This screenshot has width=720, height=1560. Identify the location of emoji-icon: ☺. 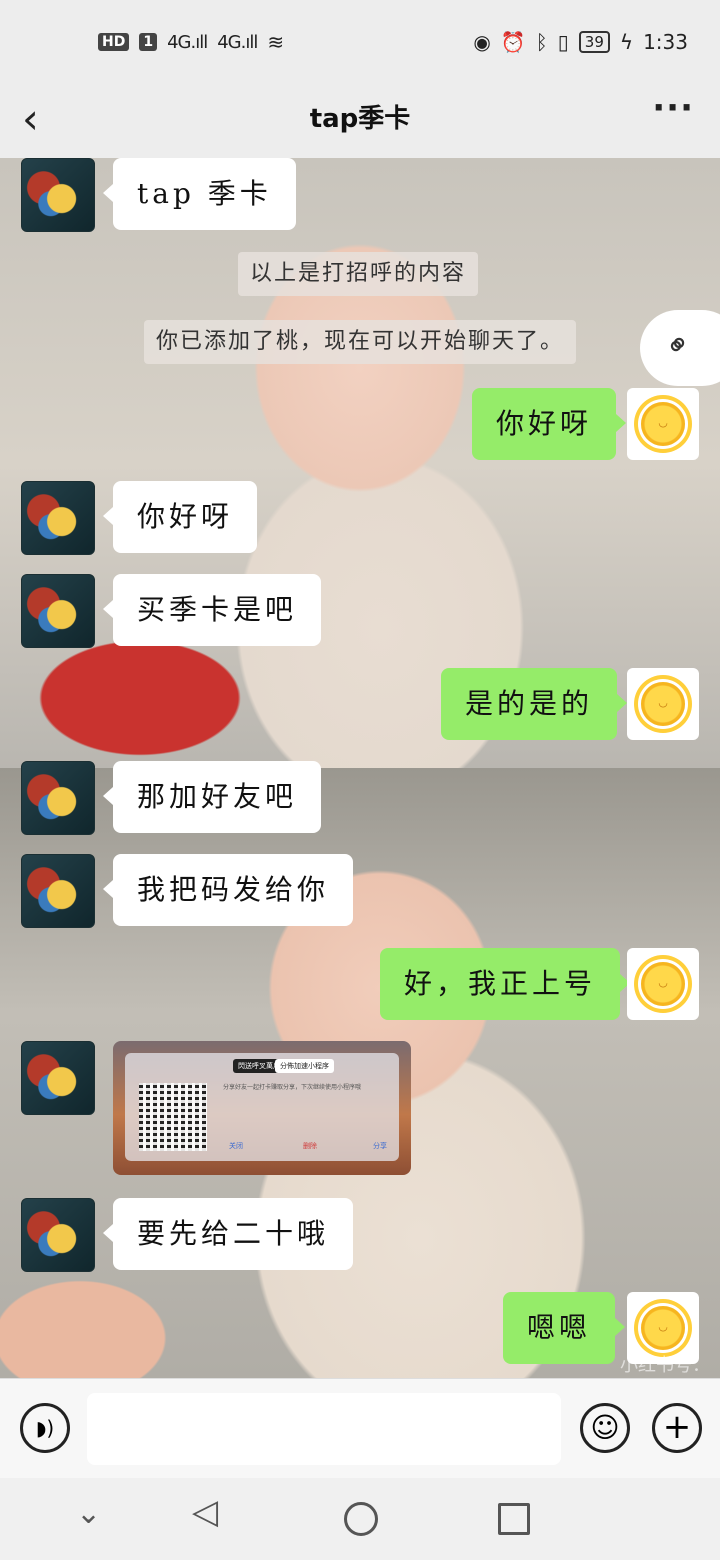
(605, 1428).